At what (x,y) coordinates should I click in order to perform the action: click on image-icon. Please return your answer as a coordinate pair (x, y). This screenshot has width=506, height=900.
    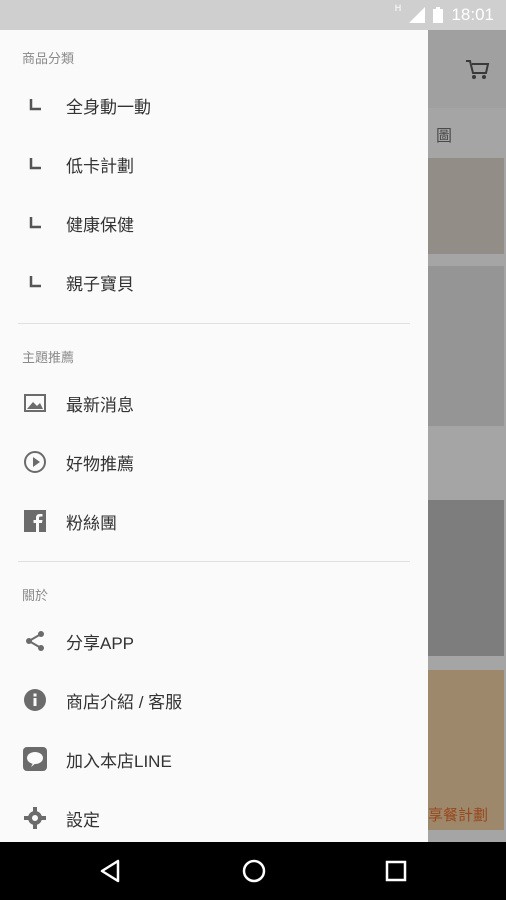
    Looking at the image, I should click on (35, 403).